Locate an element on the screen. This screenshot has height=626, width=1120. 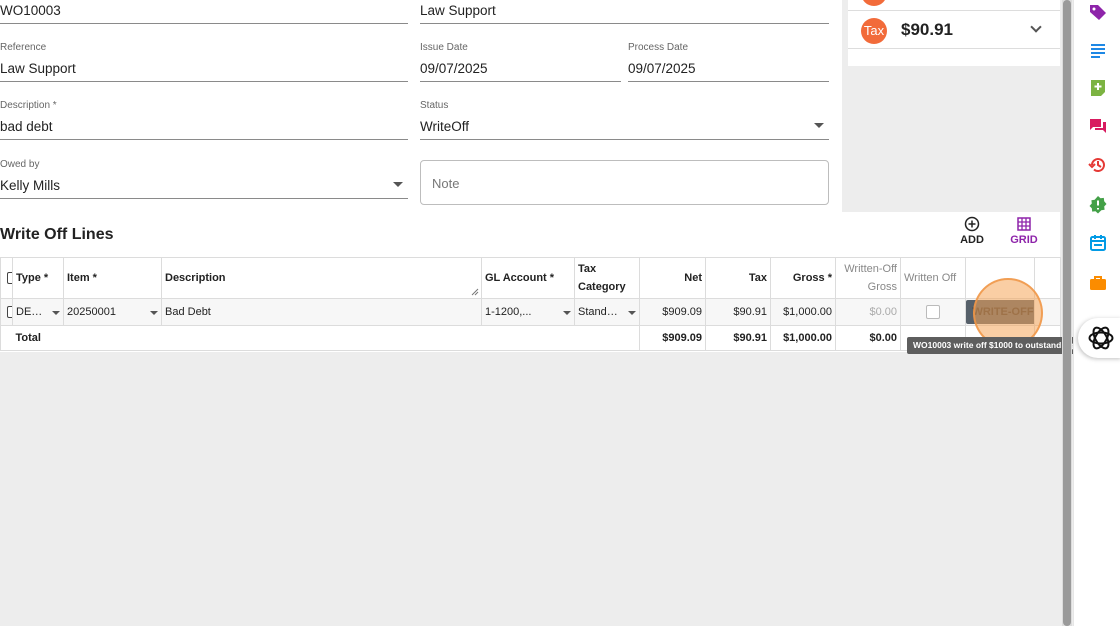
tax-amount: $90.91 is located at coordinates (927, 29).